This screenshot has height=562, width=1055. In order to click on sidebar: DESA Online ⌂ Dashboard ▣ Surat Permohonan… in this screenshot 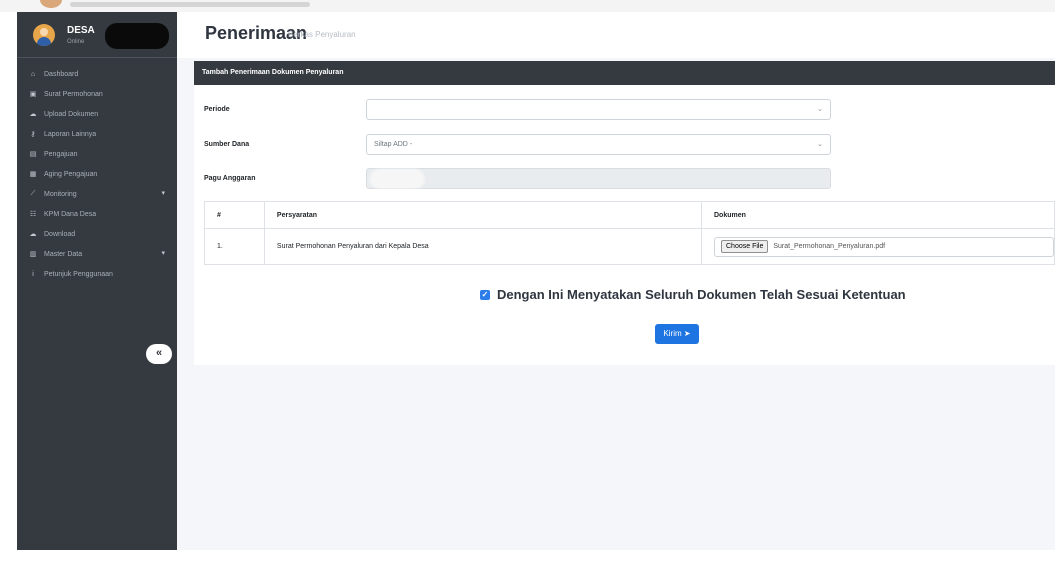, I will do `click(97, 287)`.